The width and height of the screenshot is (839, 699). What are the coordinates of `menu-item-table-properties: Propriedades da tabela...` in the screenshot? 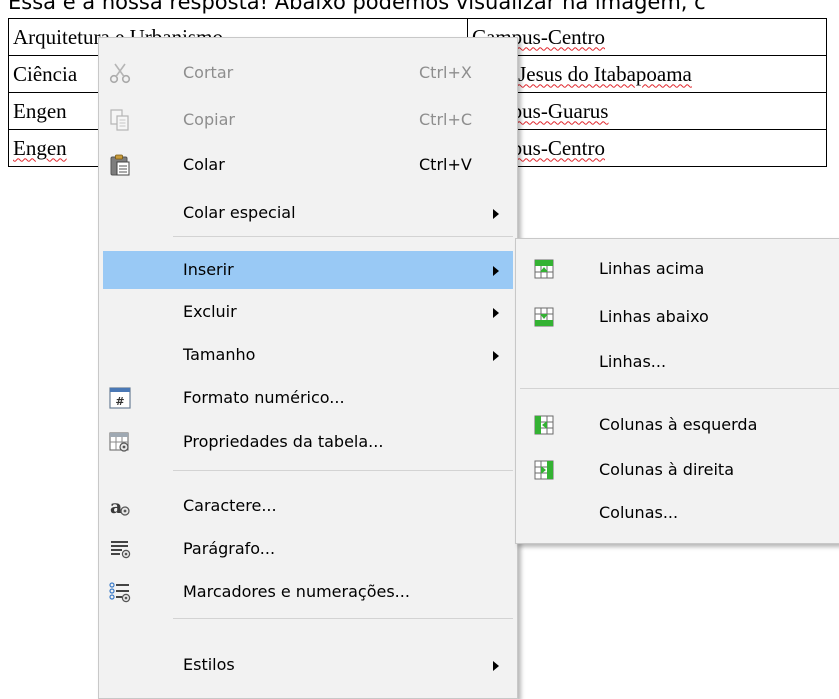 It's located at (308, 442).